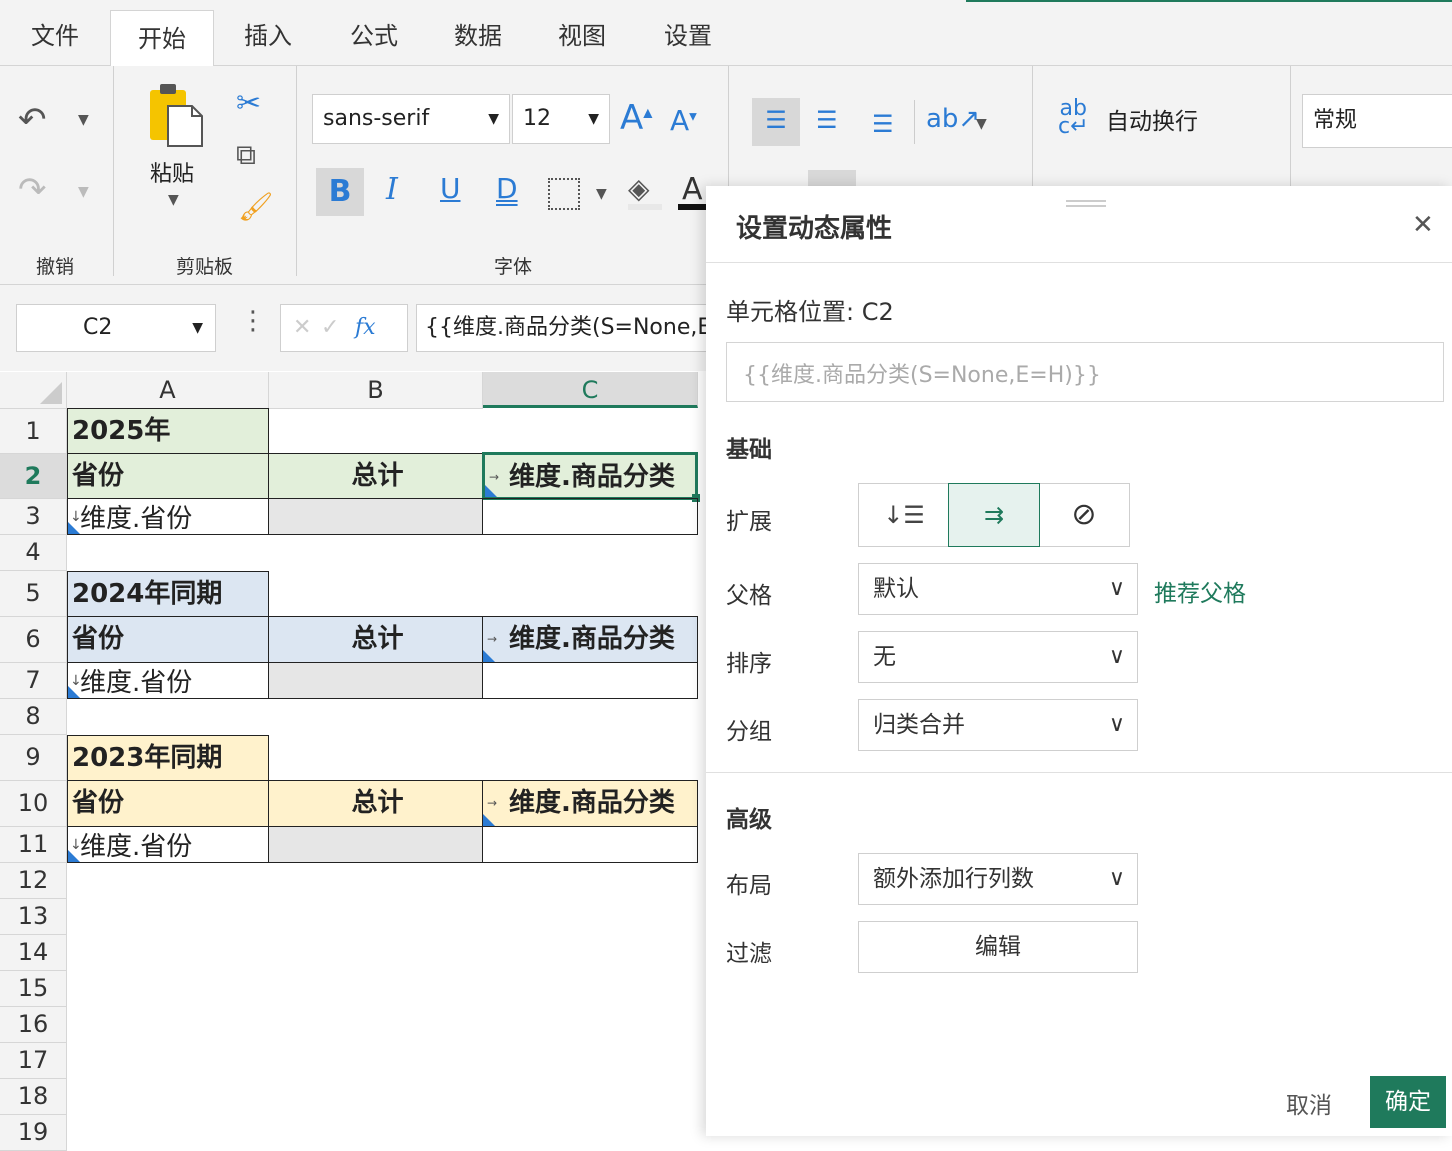 Image resolution: width=1452 pixels, height=1151 pixels. Describe the element at coordinates (116, 328) in the screenshot. I see `name-box: C2 ▼` at that location.